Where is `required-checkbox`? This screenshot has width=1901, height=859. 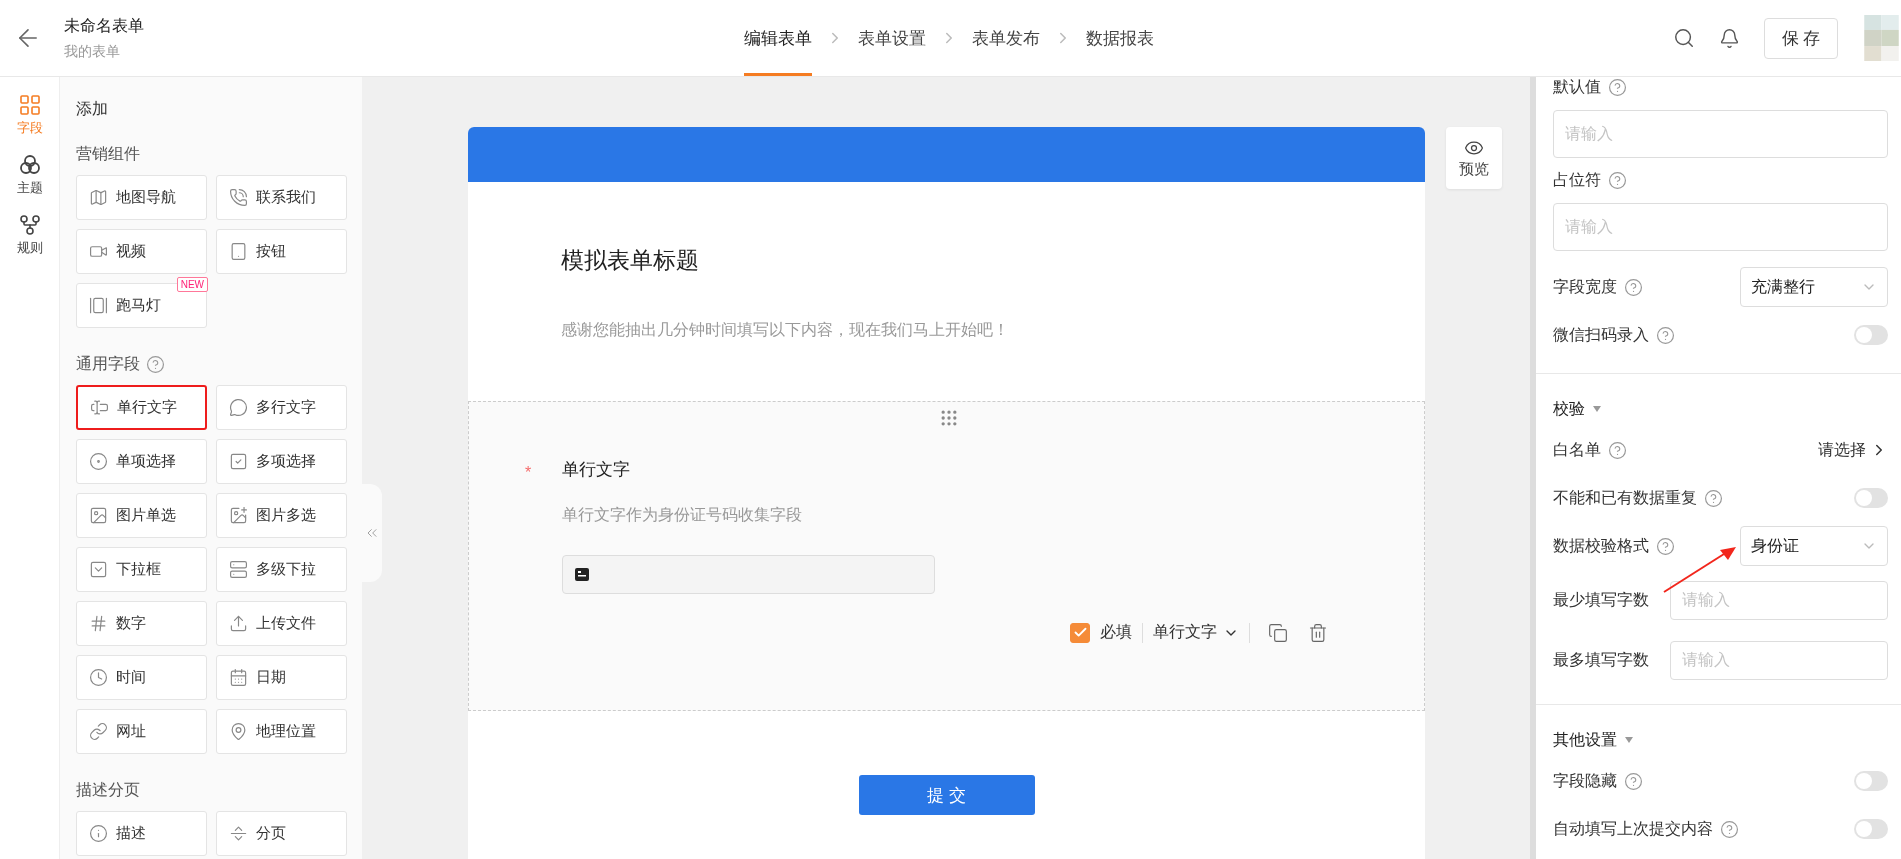
required-checkbox is located at coordinates (1080, 632).